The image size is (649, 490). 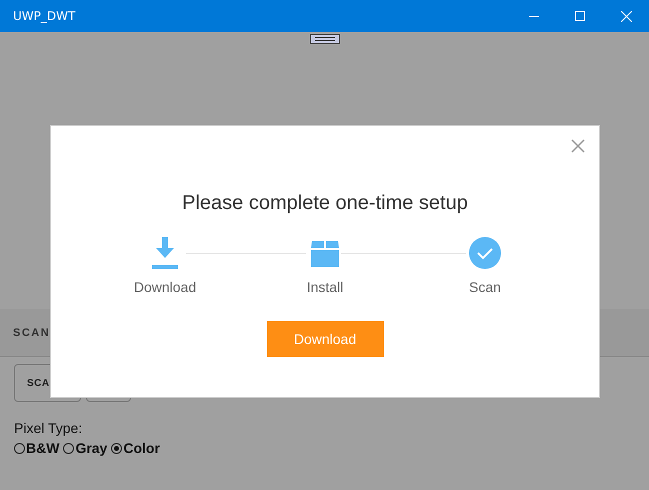 I want to click on pixel-type-label: Pixel Type:, so click(x=49, y=428).